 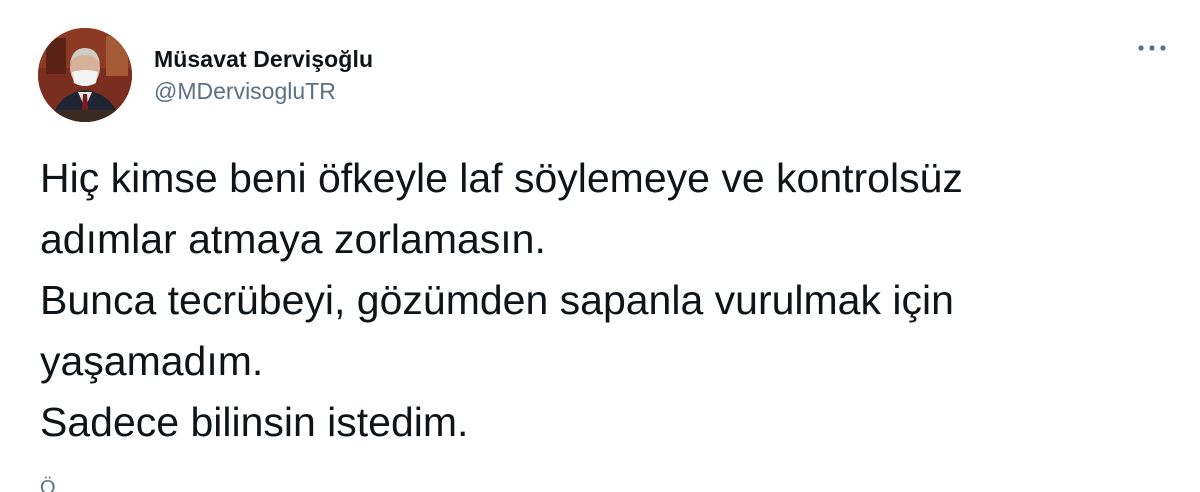 I want to click on avatar, so click(x=85, y=75).